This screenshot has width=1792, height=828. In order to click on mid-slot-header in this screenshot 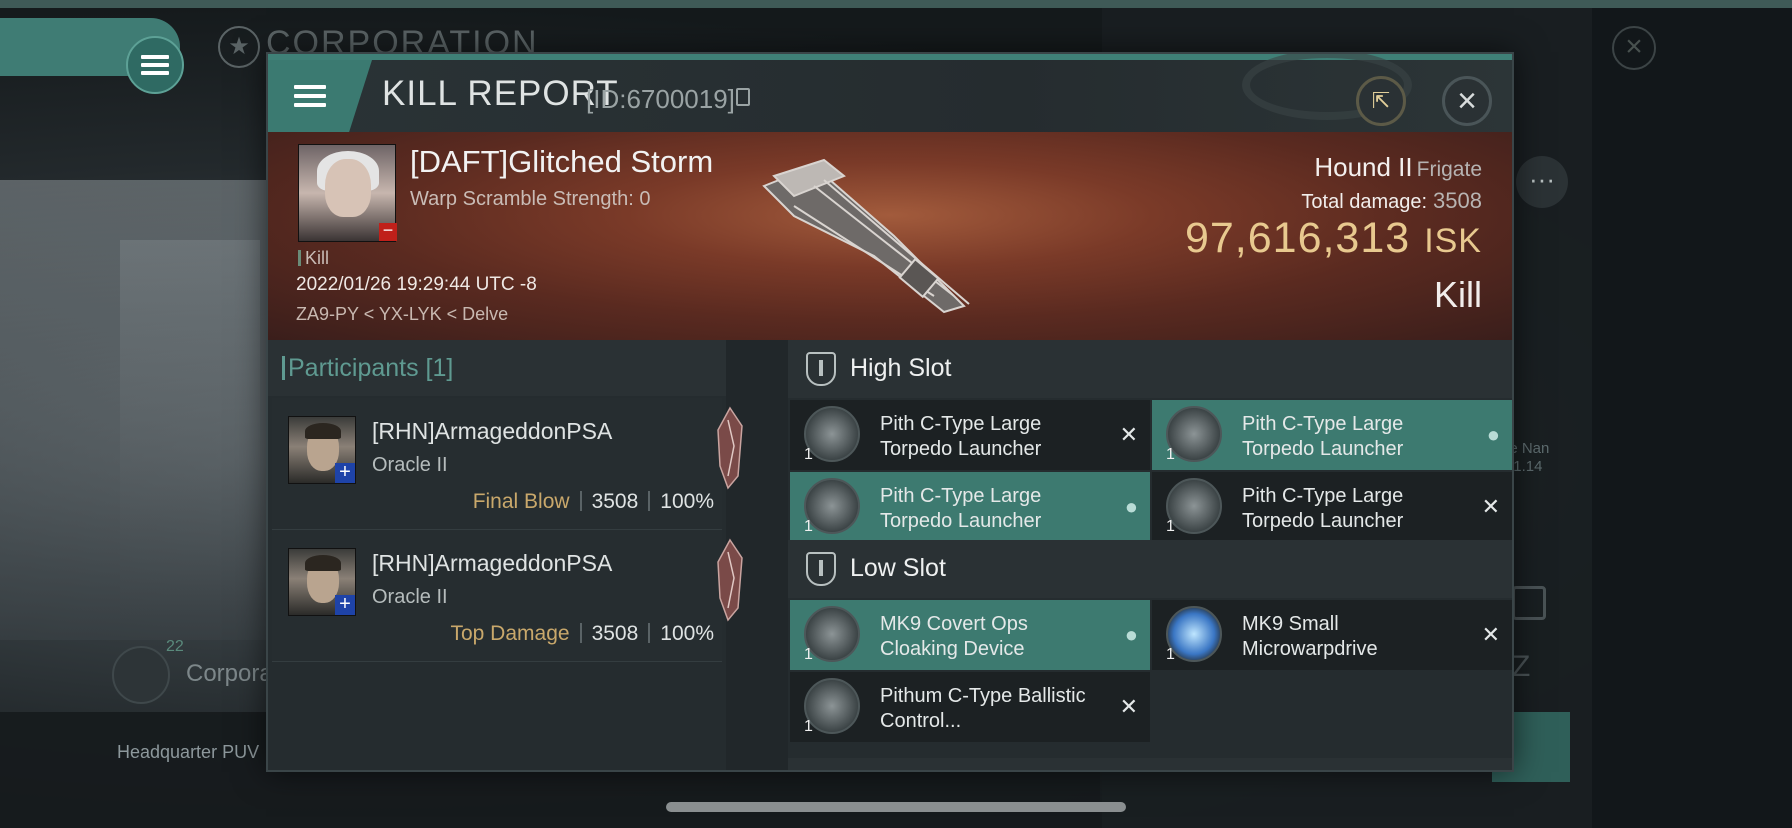, I will do `click(1150, 764)`.